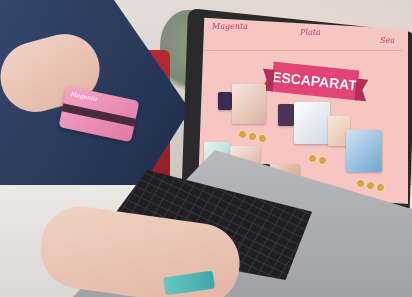 The height and width of the screenshot is (297, 412). What do you see at coordinates (318, 81) in the screenshot?
I see `escaparate-banner: ESCAPARATE` at bounding box center [318, 81].